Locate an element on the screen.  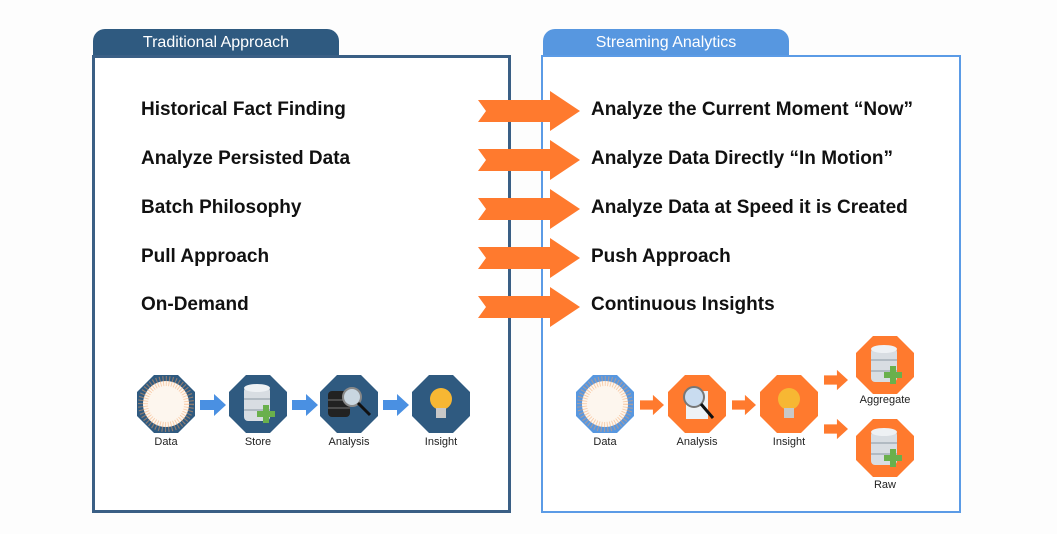
streaming-item: Analyze Data Directly “In Motion” is located at coordinates (742, 158).